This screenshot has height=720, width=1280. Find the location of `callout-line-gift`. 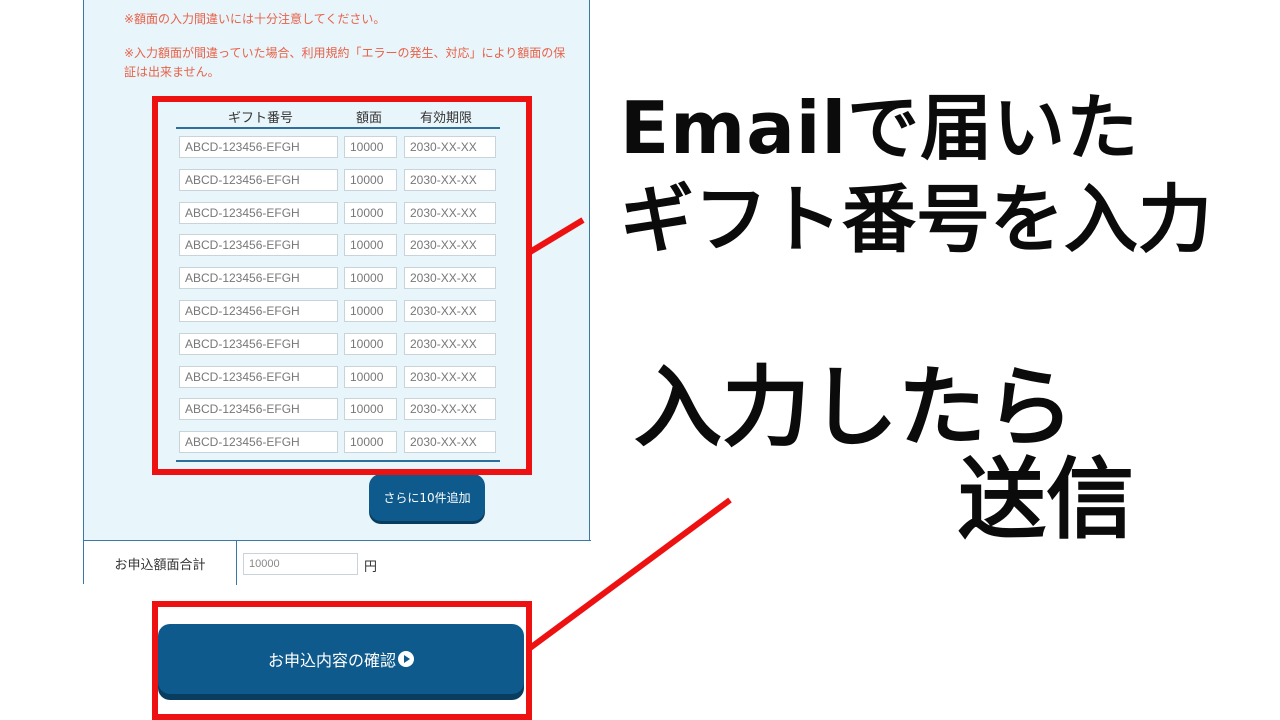

callout-line-gift is located at coordinates (556, 236).